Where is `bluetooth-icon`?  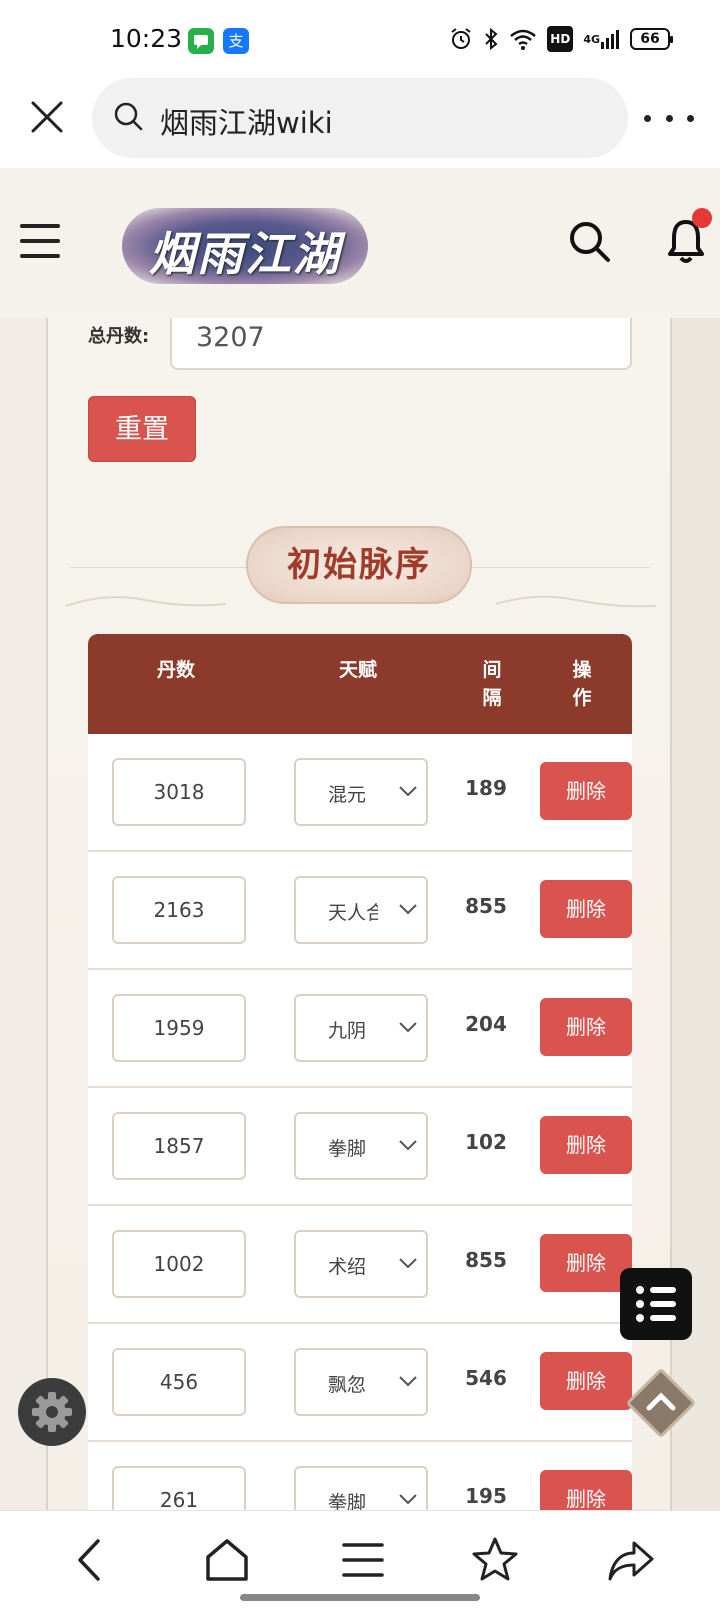 bluetooth-icon is located at coordinates (491, 39).